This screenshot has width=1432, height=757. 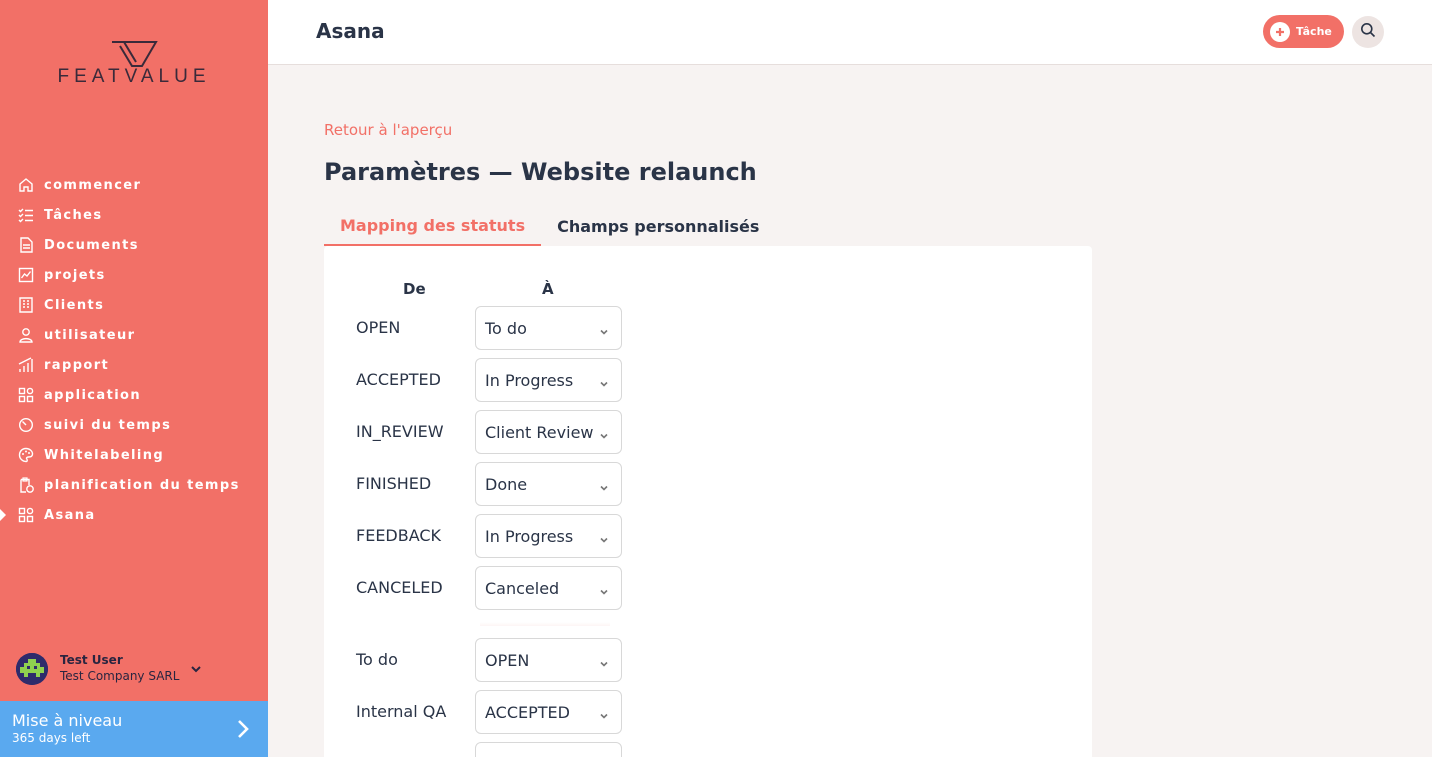 What do you see at coordinates (548, 660) in the screenshot?
I see `mapping-to-select: OPEN` at bounding box center [548, 660].